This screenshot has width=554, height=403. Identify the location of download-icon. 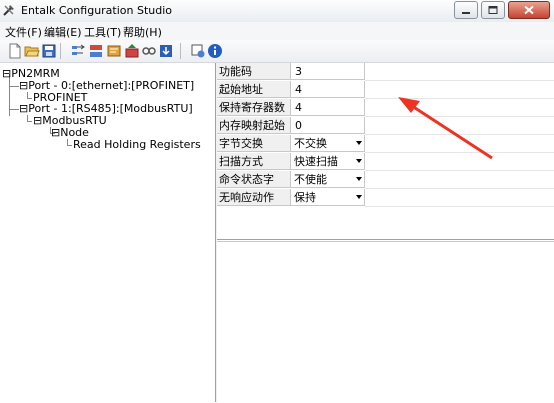
(166, 51).